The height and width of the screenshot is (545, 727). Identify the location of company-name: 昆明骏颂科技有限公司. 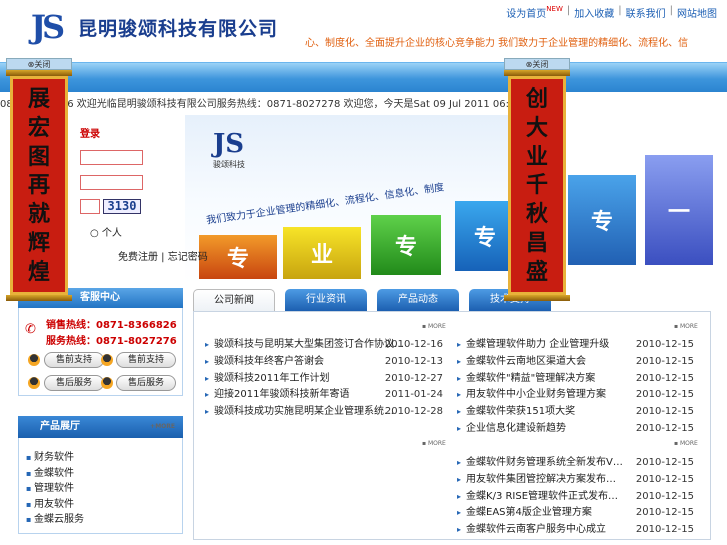
(178, 29).